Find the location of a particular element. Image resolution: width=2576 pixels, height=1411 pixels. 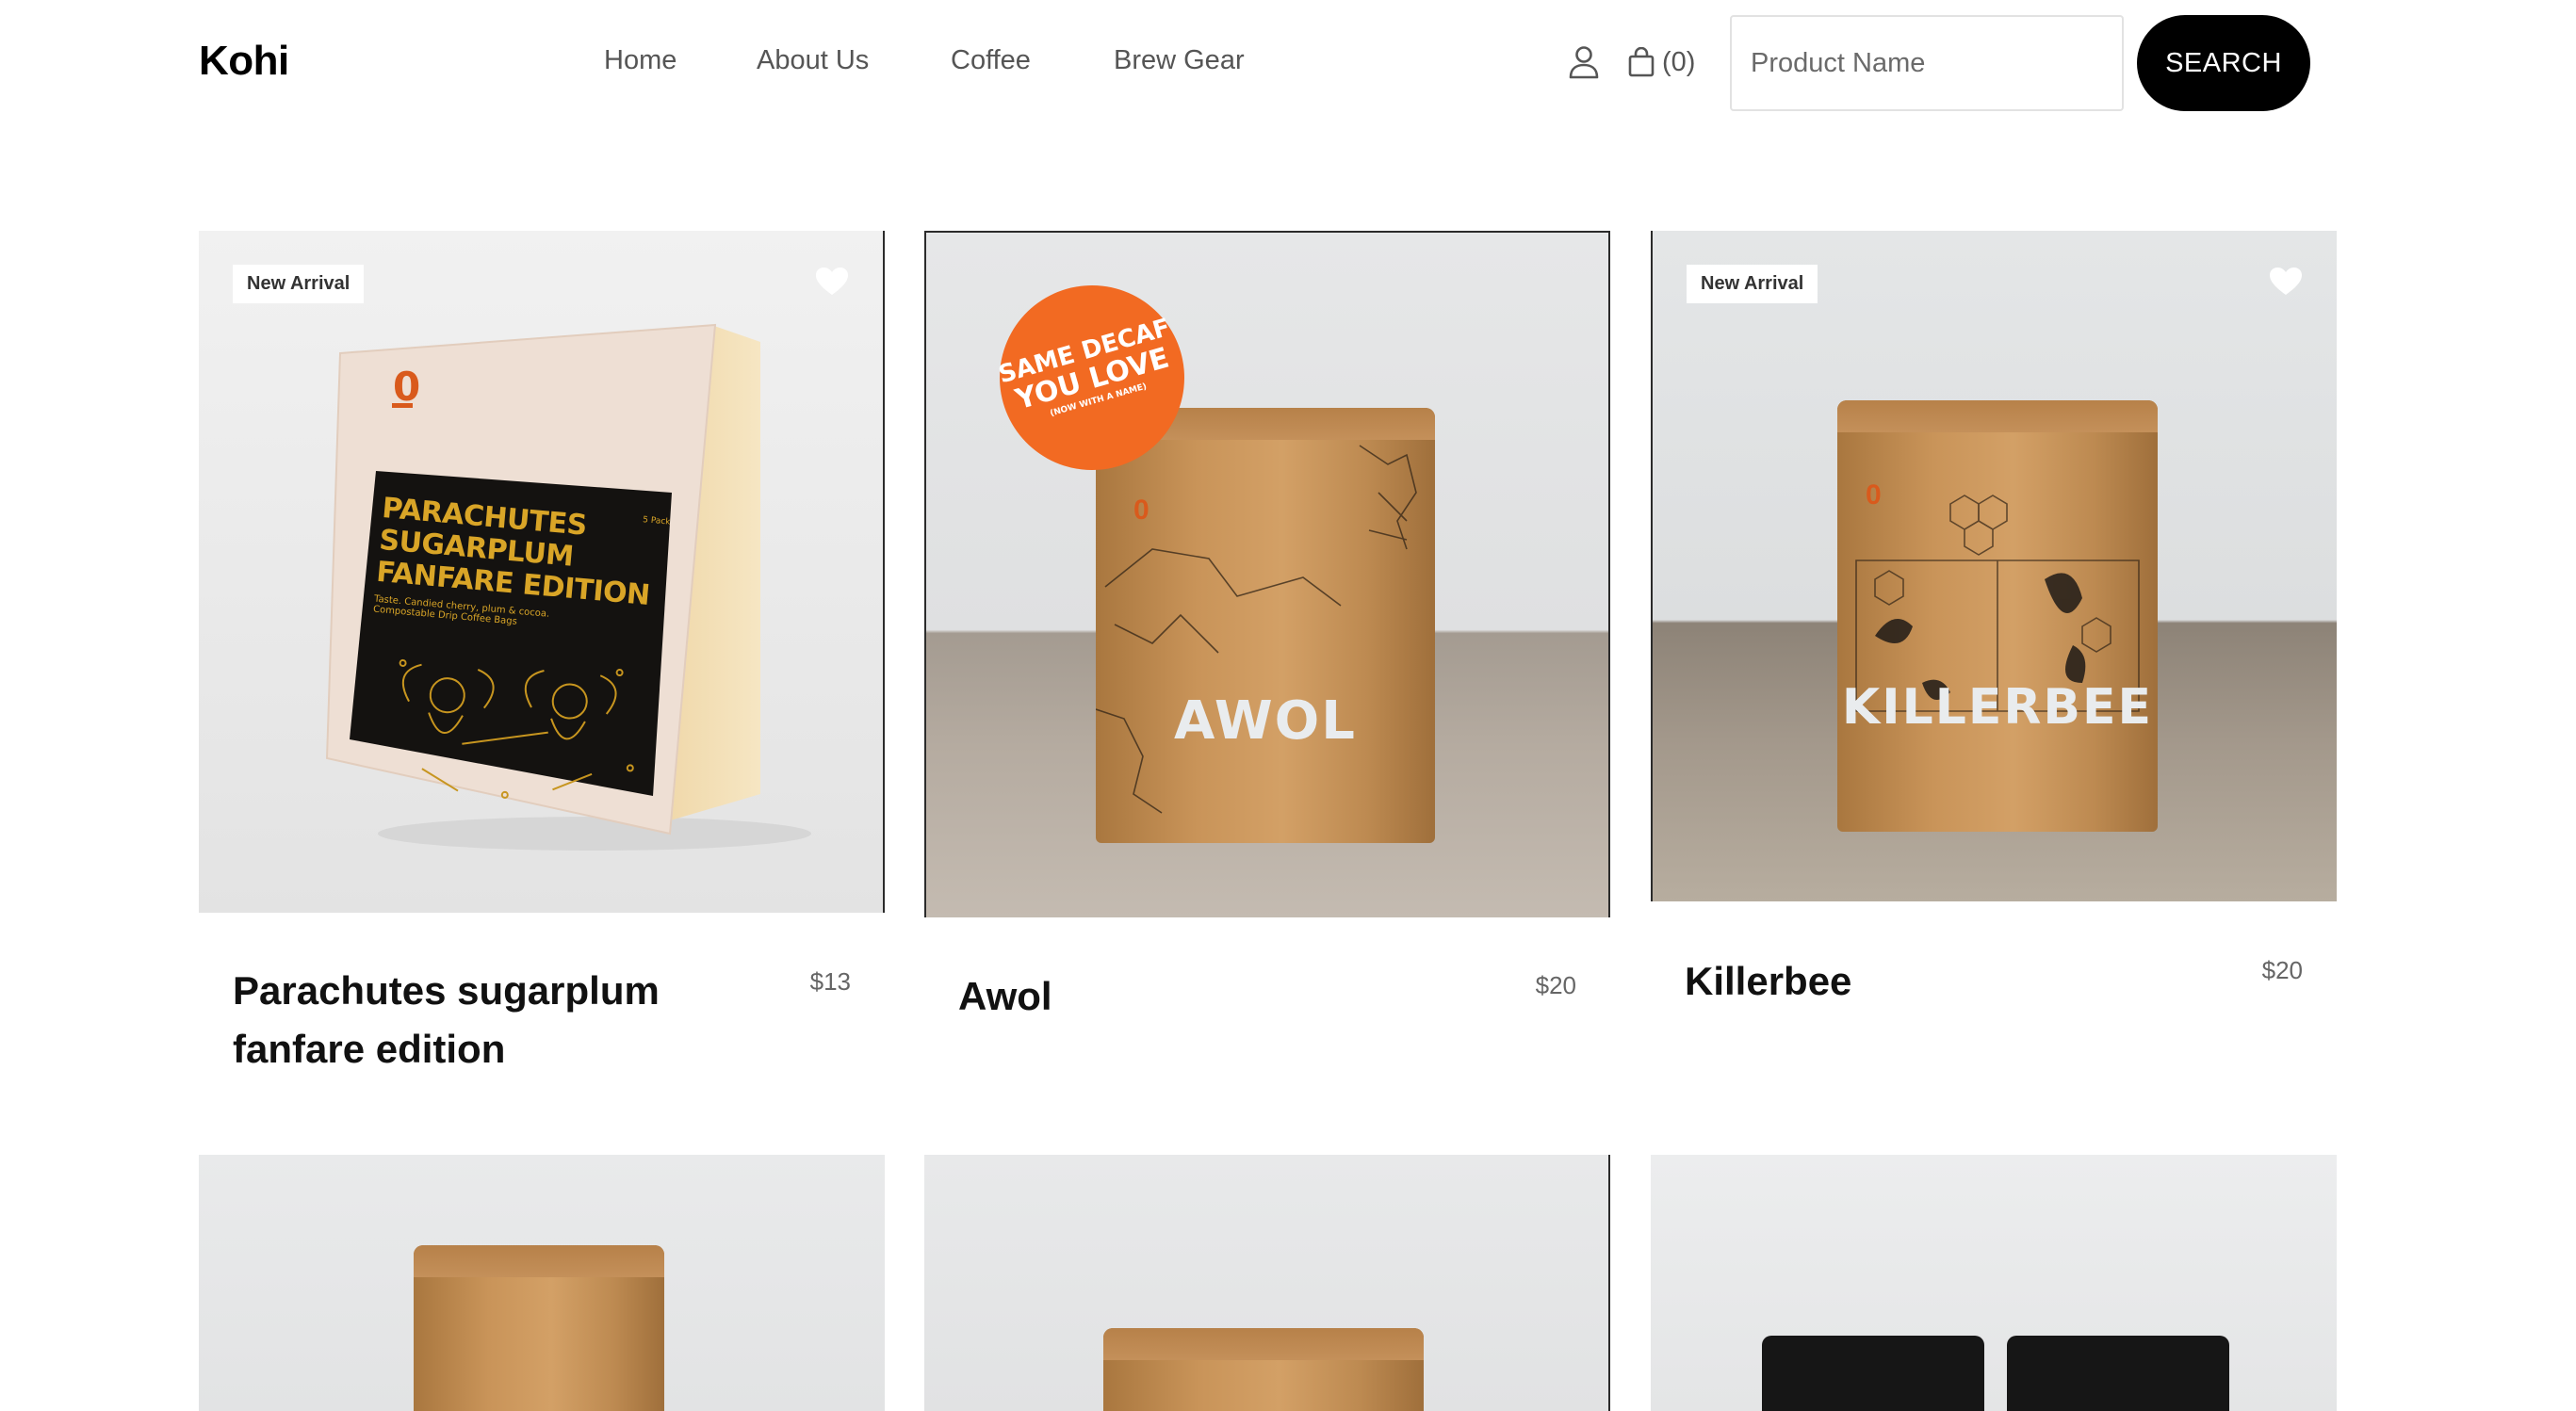

cart-button: (0) is located at coordinates (1661, 62).